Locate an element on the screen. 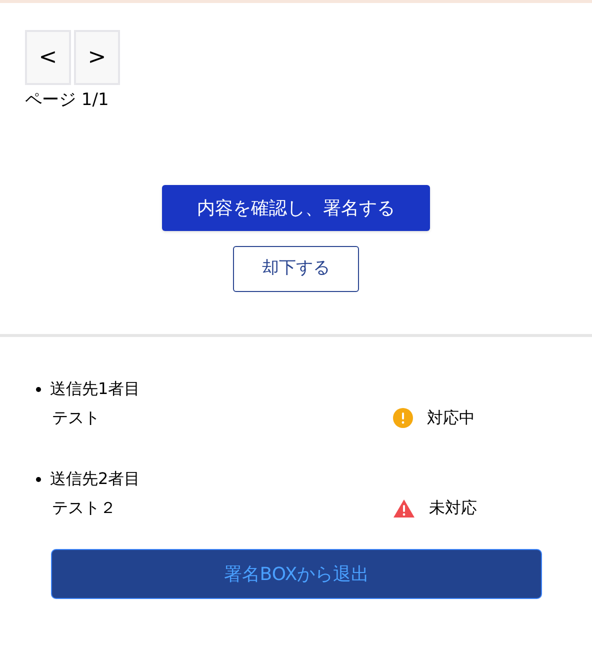 Image resolution: width=592 pixels, height=646 pixels. reject-button: 却下する is located at coordinates (296, 269).